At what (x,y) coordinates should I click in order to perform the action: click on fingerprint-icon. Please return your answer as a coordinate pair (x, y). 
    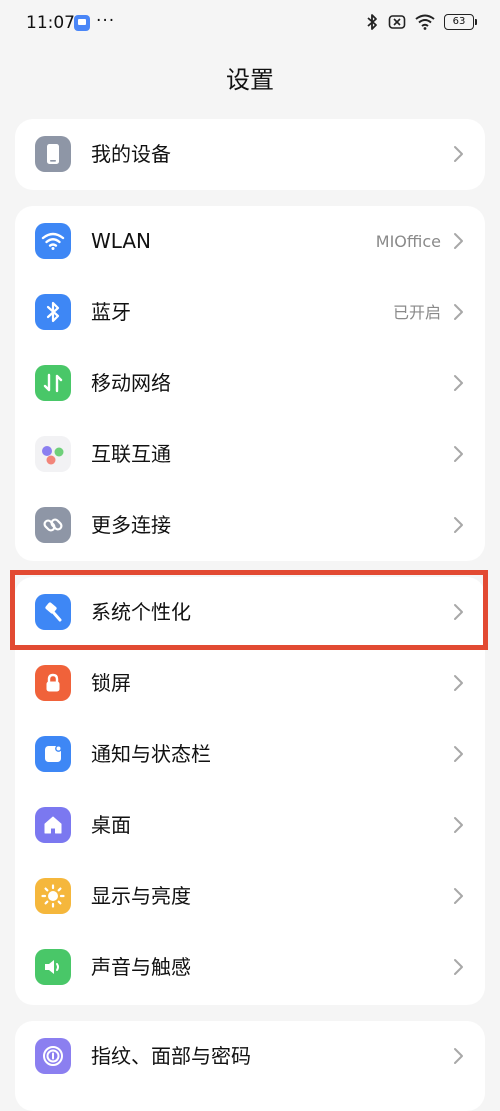
    Looking at the image, I should click on (53, 1056).